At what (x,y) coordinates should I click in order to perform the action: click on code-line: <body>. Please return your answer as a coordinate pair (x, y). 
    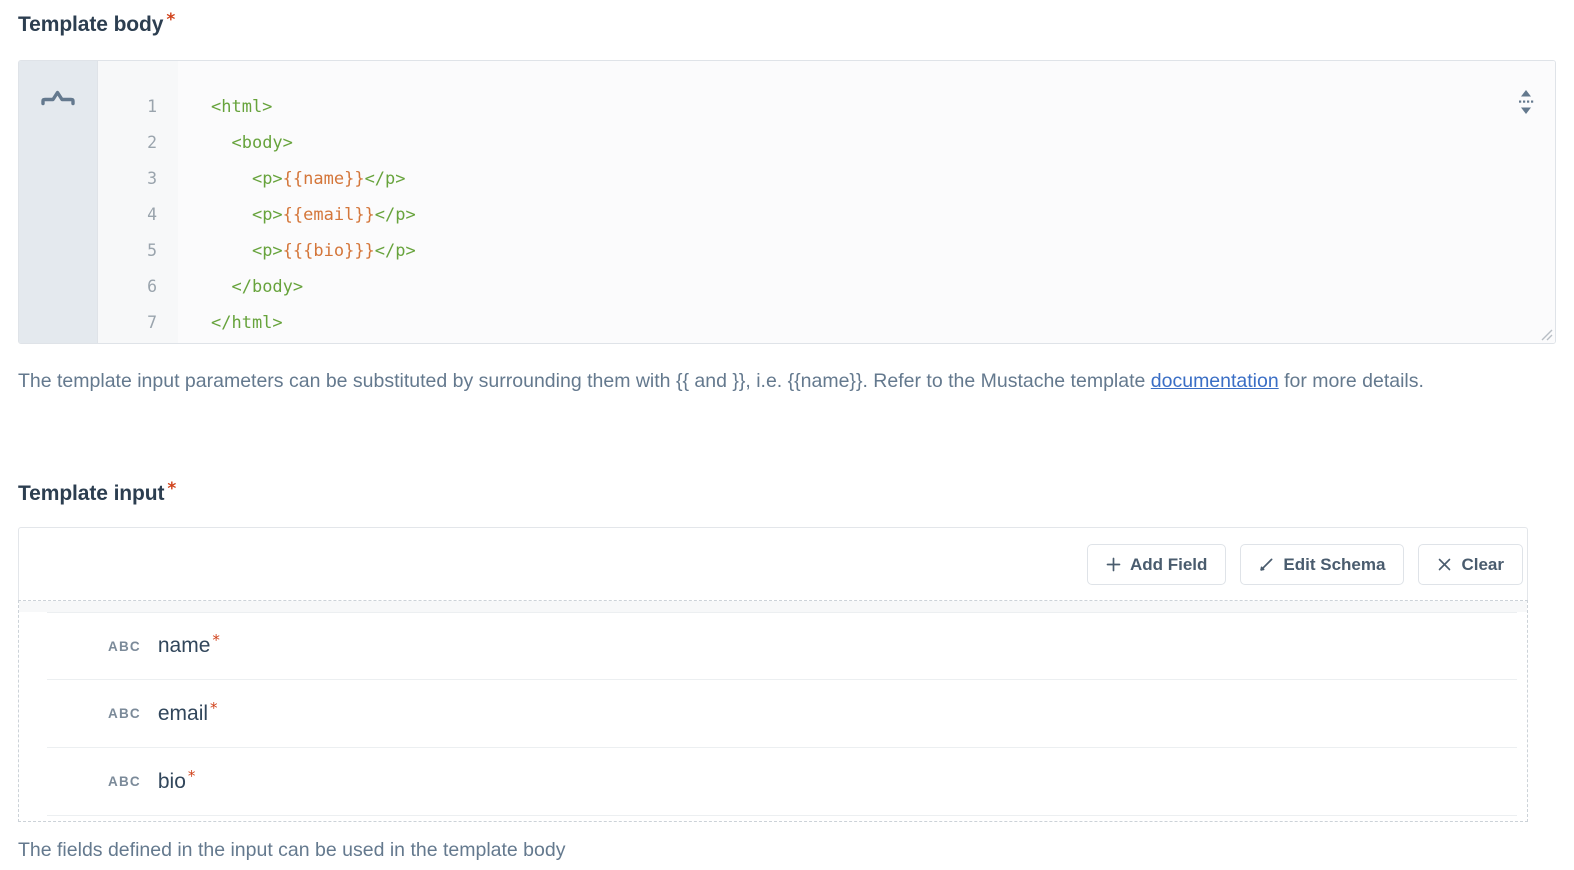
    Looking at the image, I should click on (883, 143).